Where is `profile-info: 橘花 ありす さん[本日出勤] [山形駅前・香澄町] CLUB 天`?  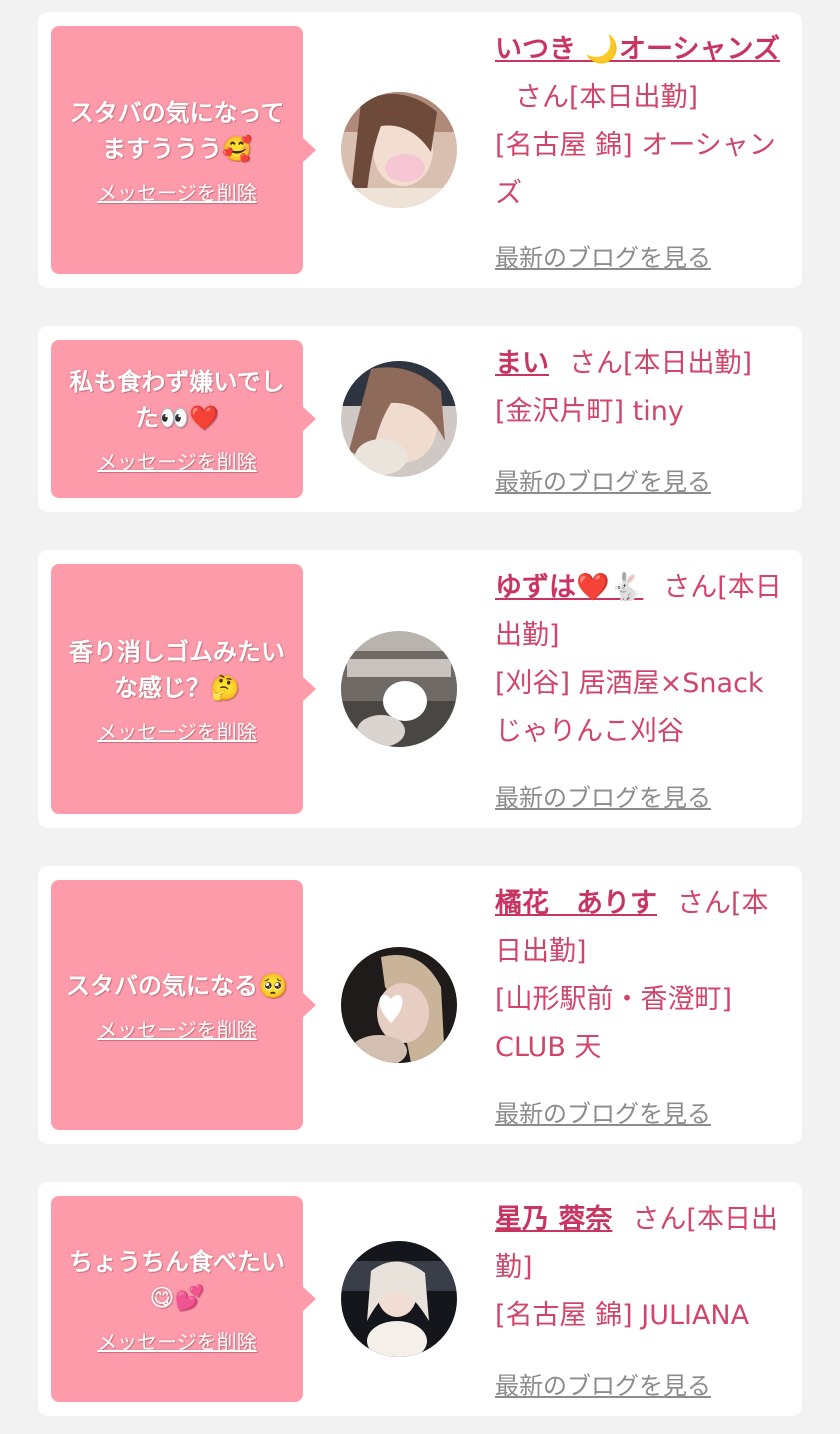 profile-info: 橘花 ありす さん[本日出勤] [山形駅前・香澄町] CLUB 天 is located at coordinates (645, 976).